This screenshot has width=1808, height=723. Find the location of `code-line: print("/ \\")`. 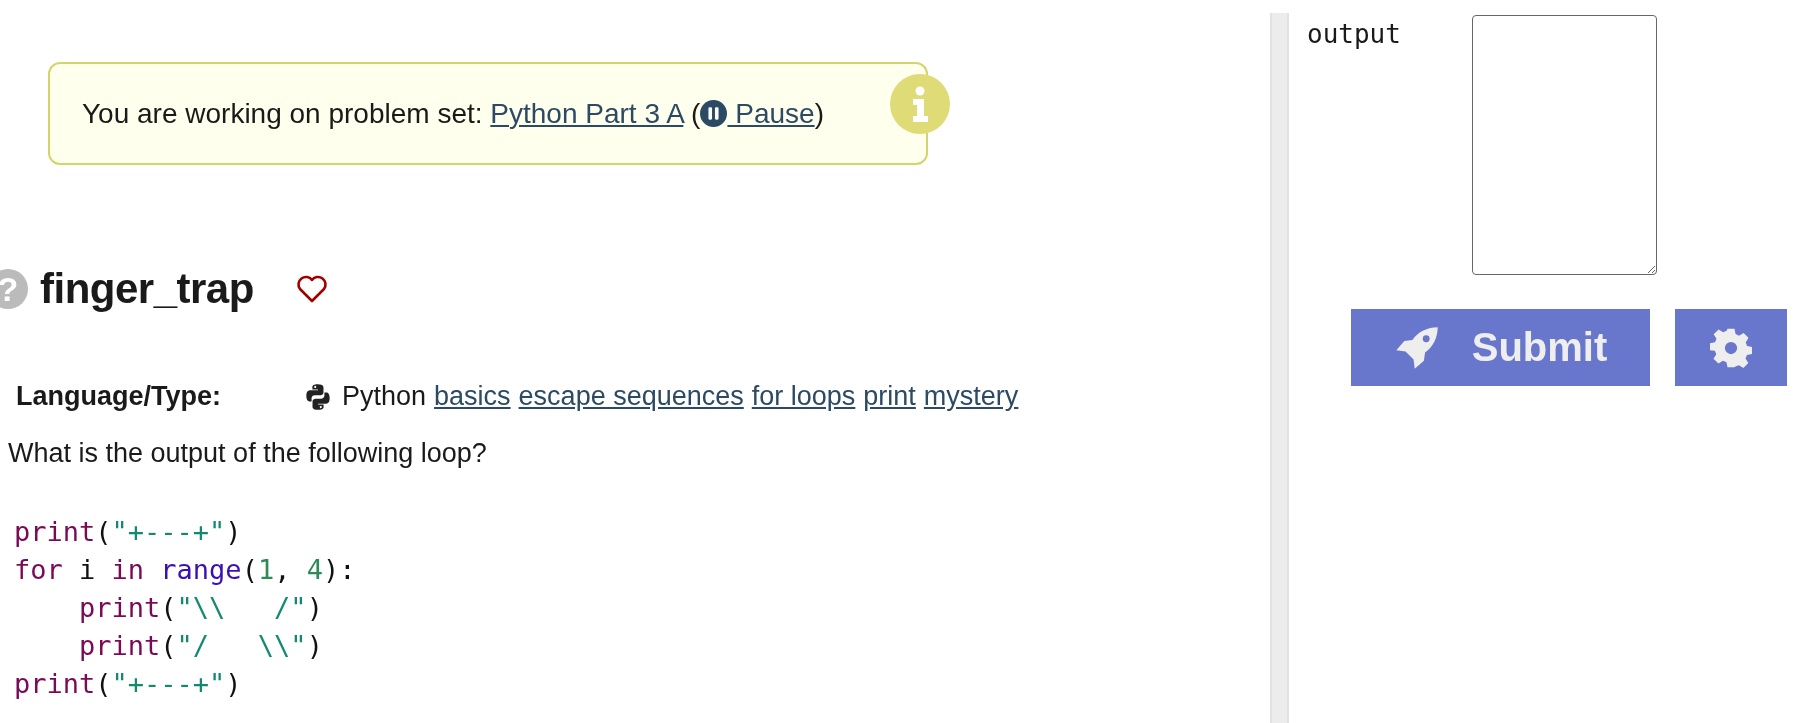

code-line: print("/ \\") is located at coordinates (200, 646).